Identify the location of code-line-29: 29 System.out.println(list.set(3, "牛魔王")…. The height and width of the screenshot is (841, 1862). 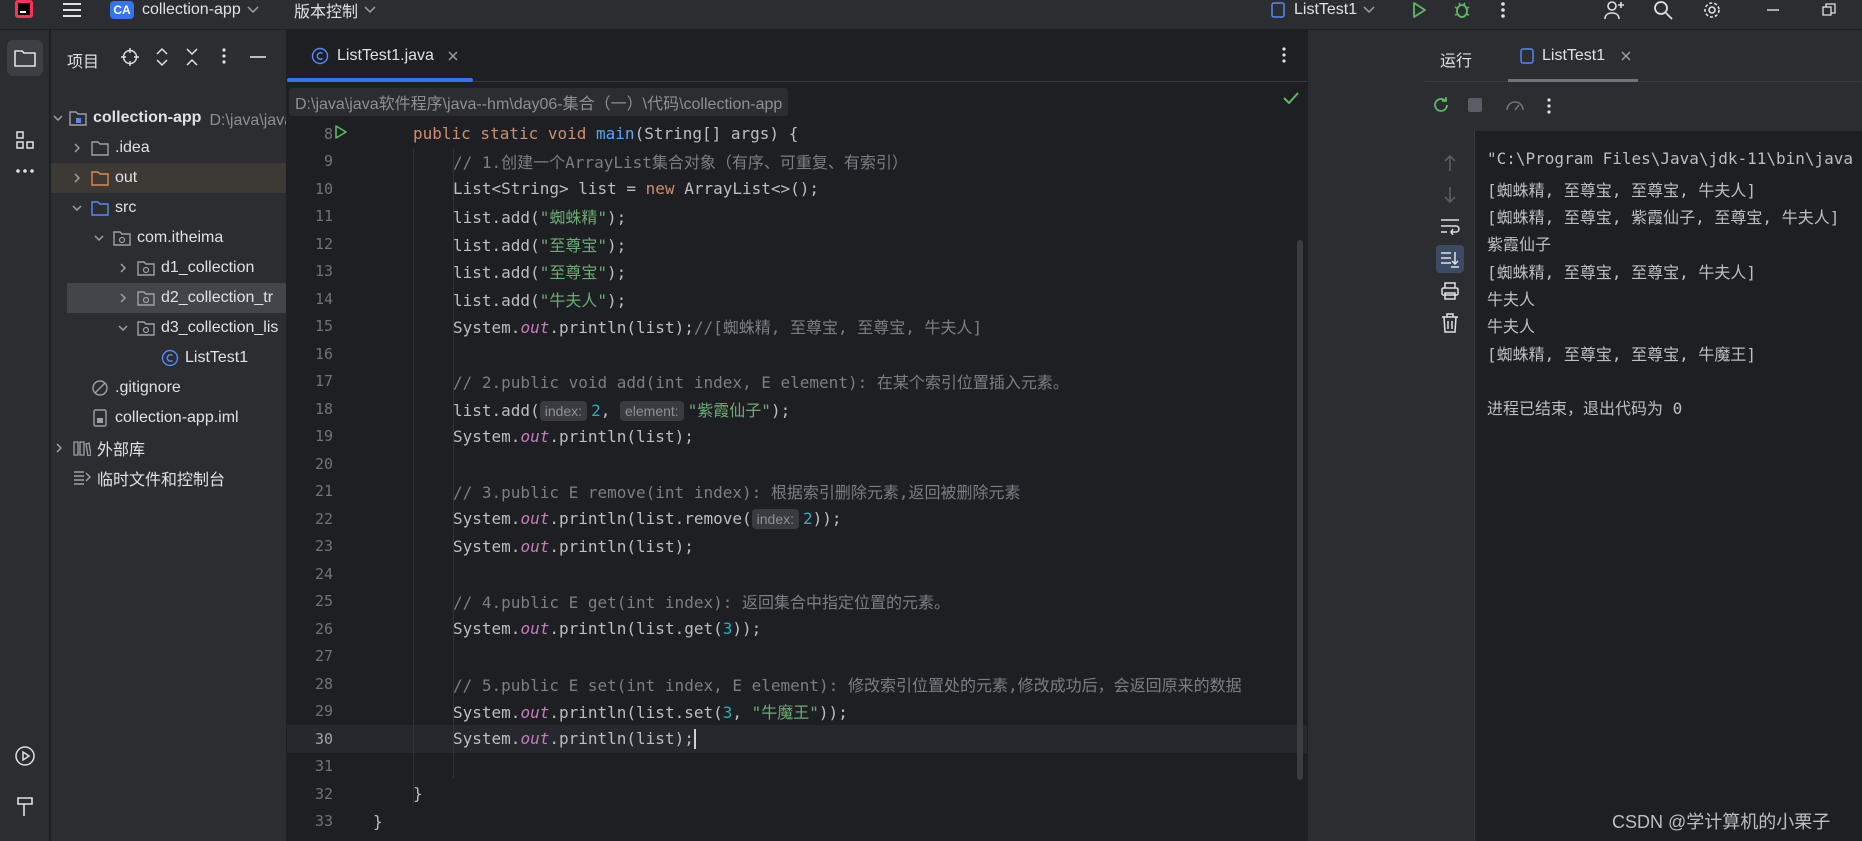
(797, 712).